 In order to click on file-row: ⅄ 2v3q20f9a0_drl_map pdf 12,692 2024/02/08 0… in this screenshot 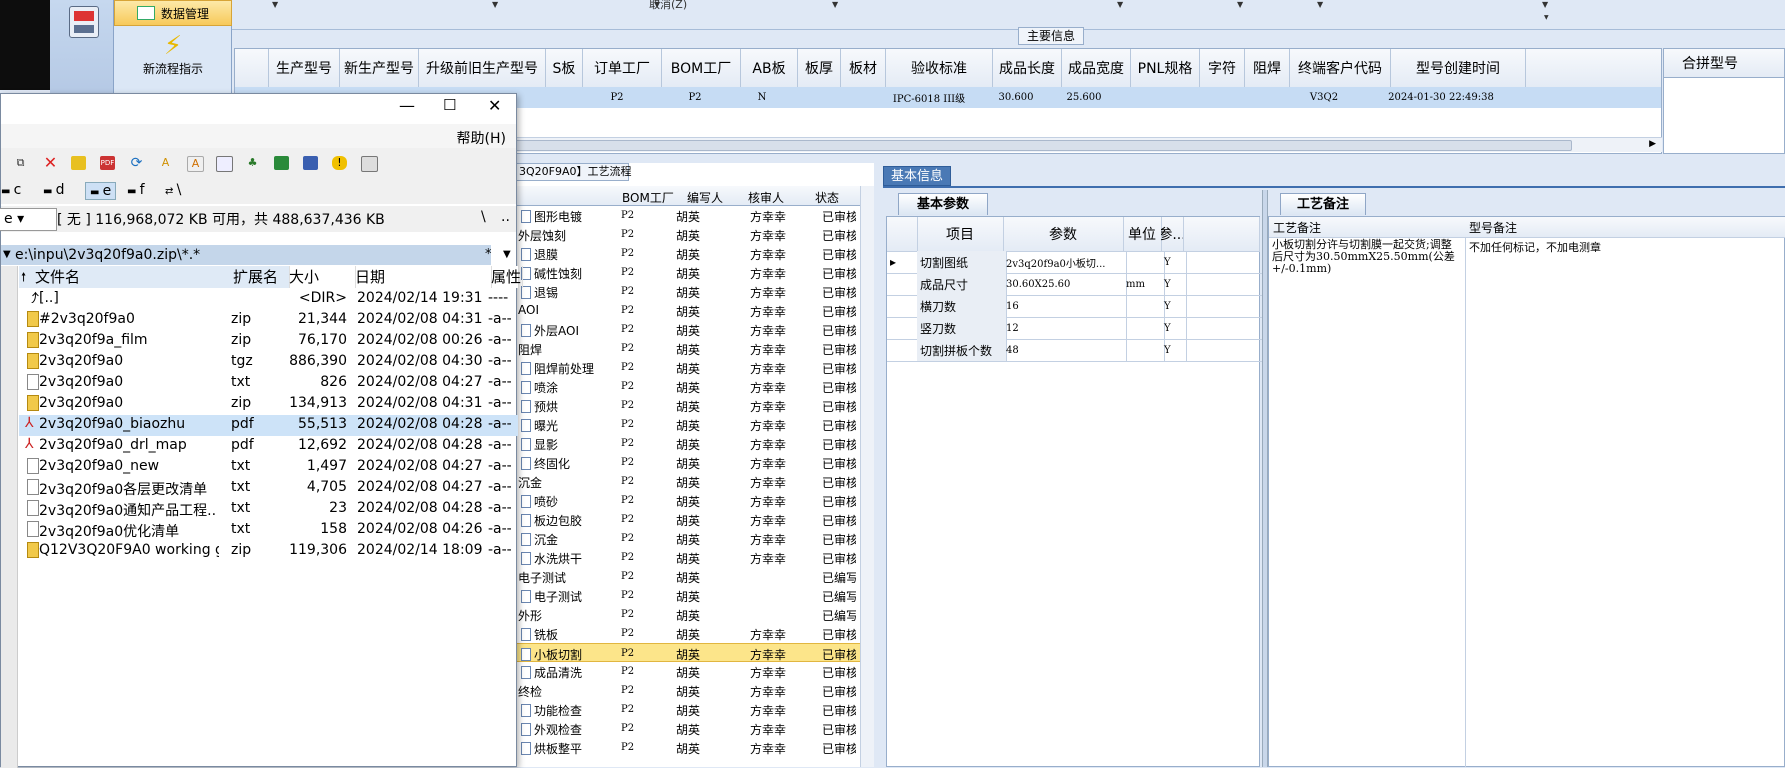, I will do `click(268, 446)`.